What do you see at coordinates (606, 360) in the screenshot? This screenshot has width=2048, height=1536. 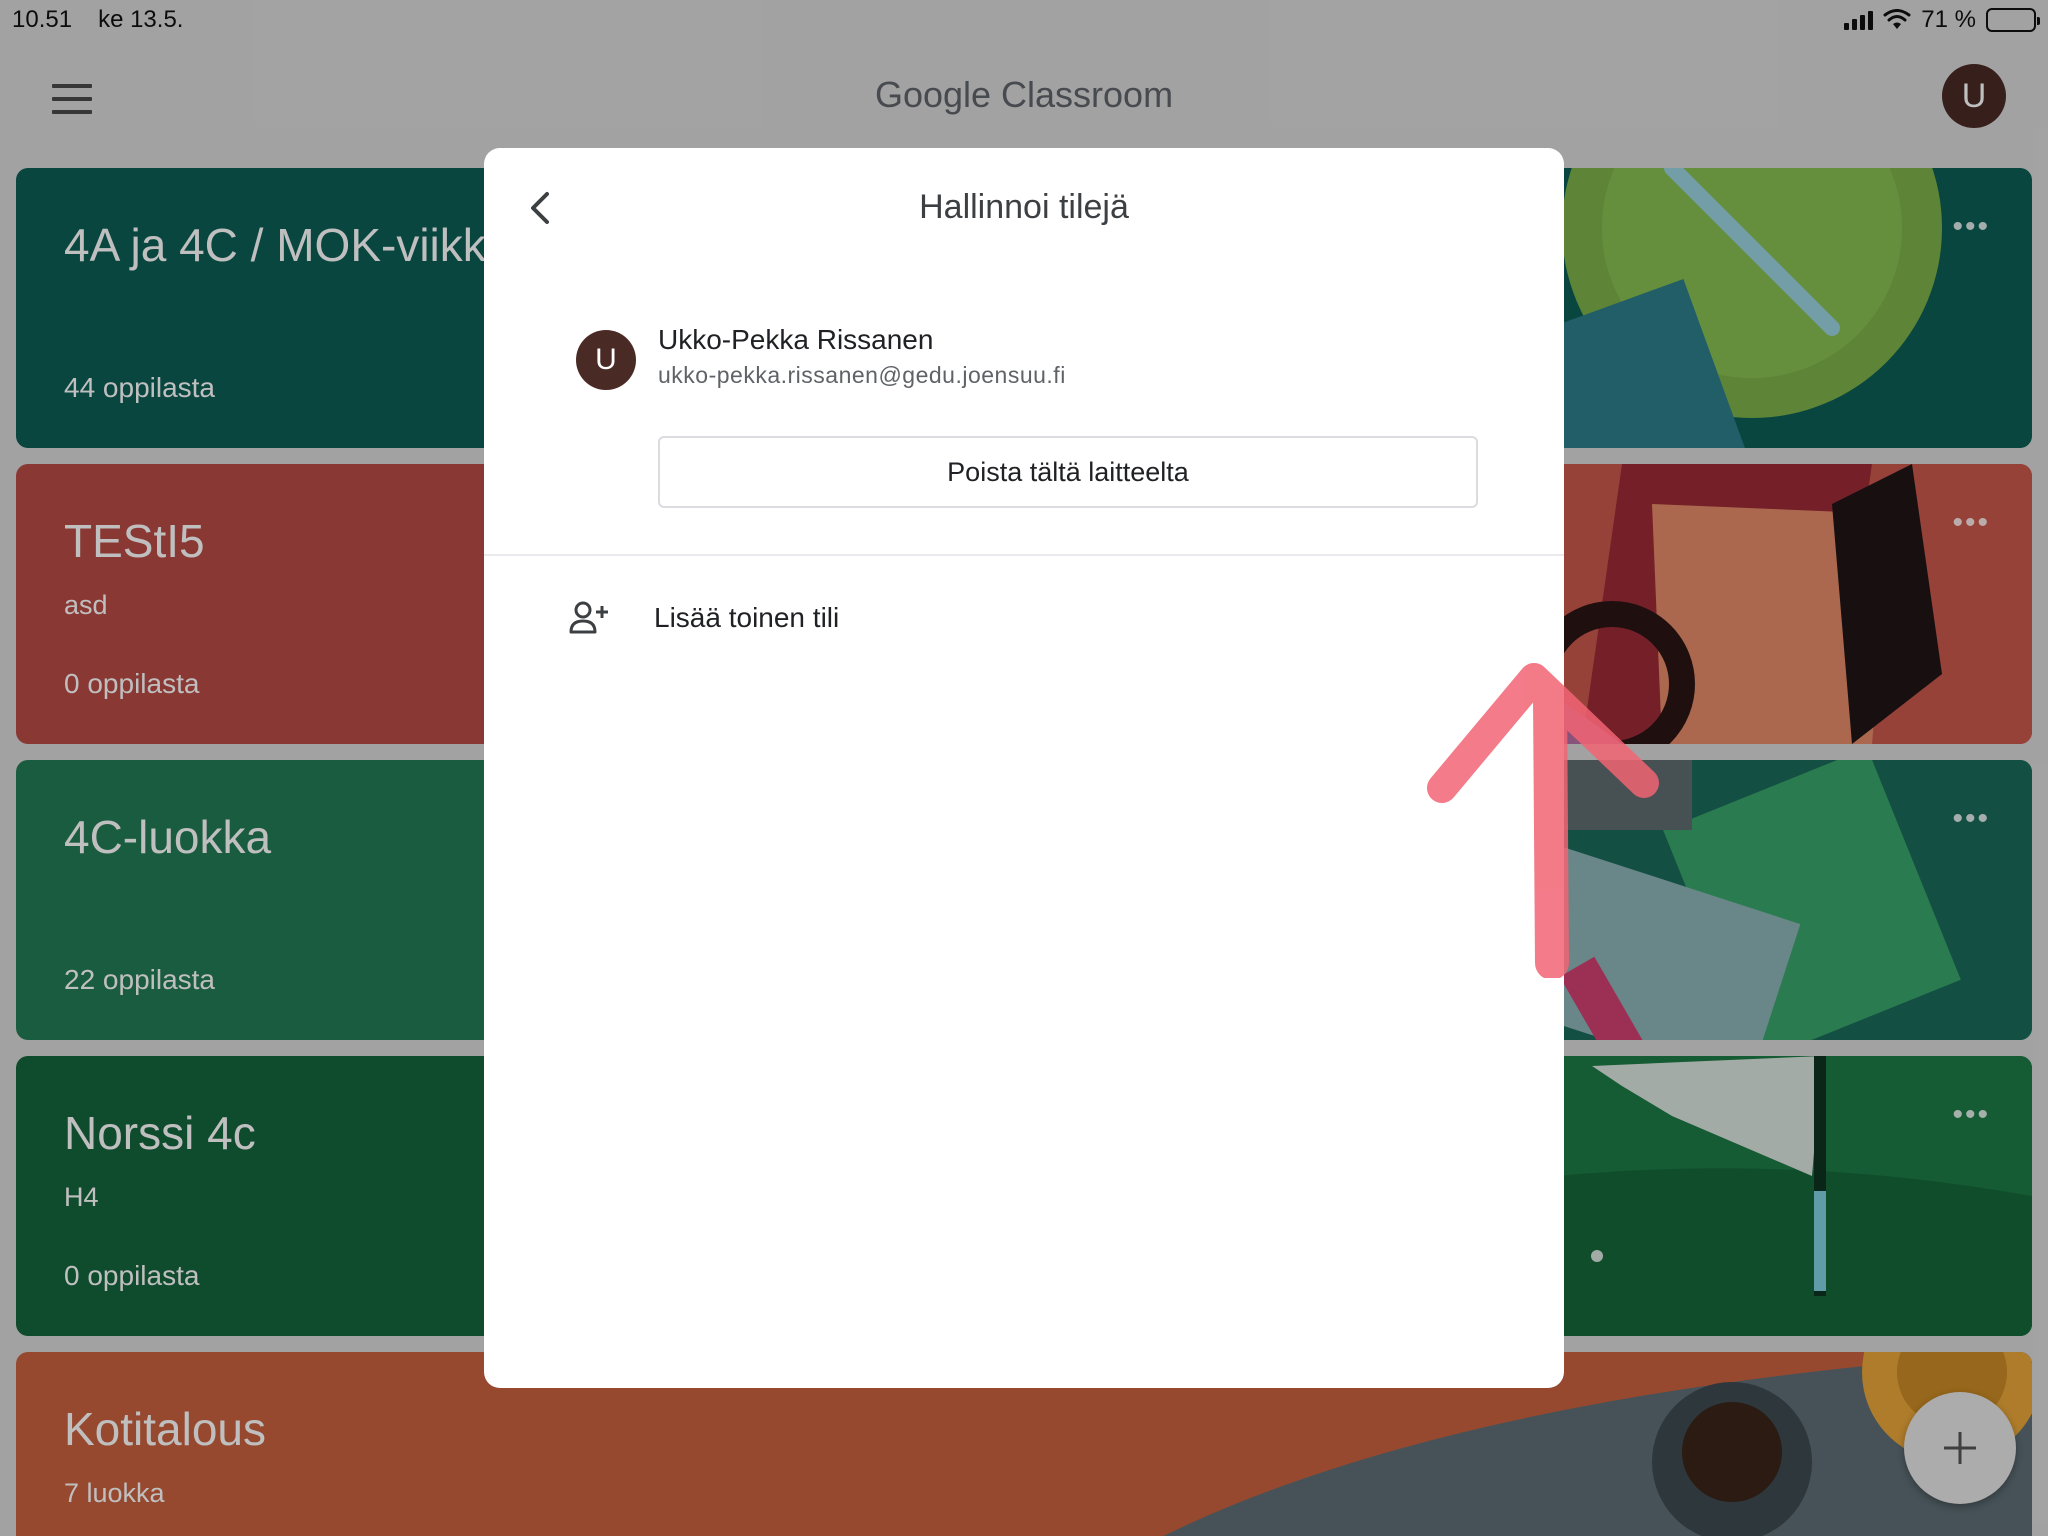 I see `avatar: U` at bounding box center [606, 360].